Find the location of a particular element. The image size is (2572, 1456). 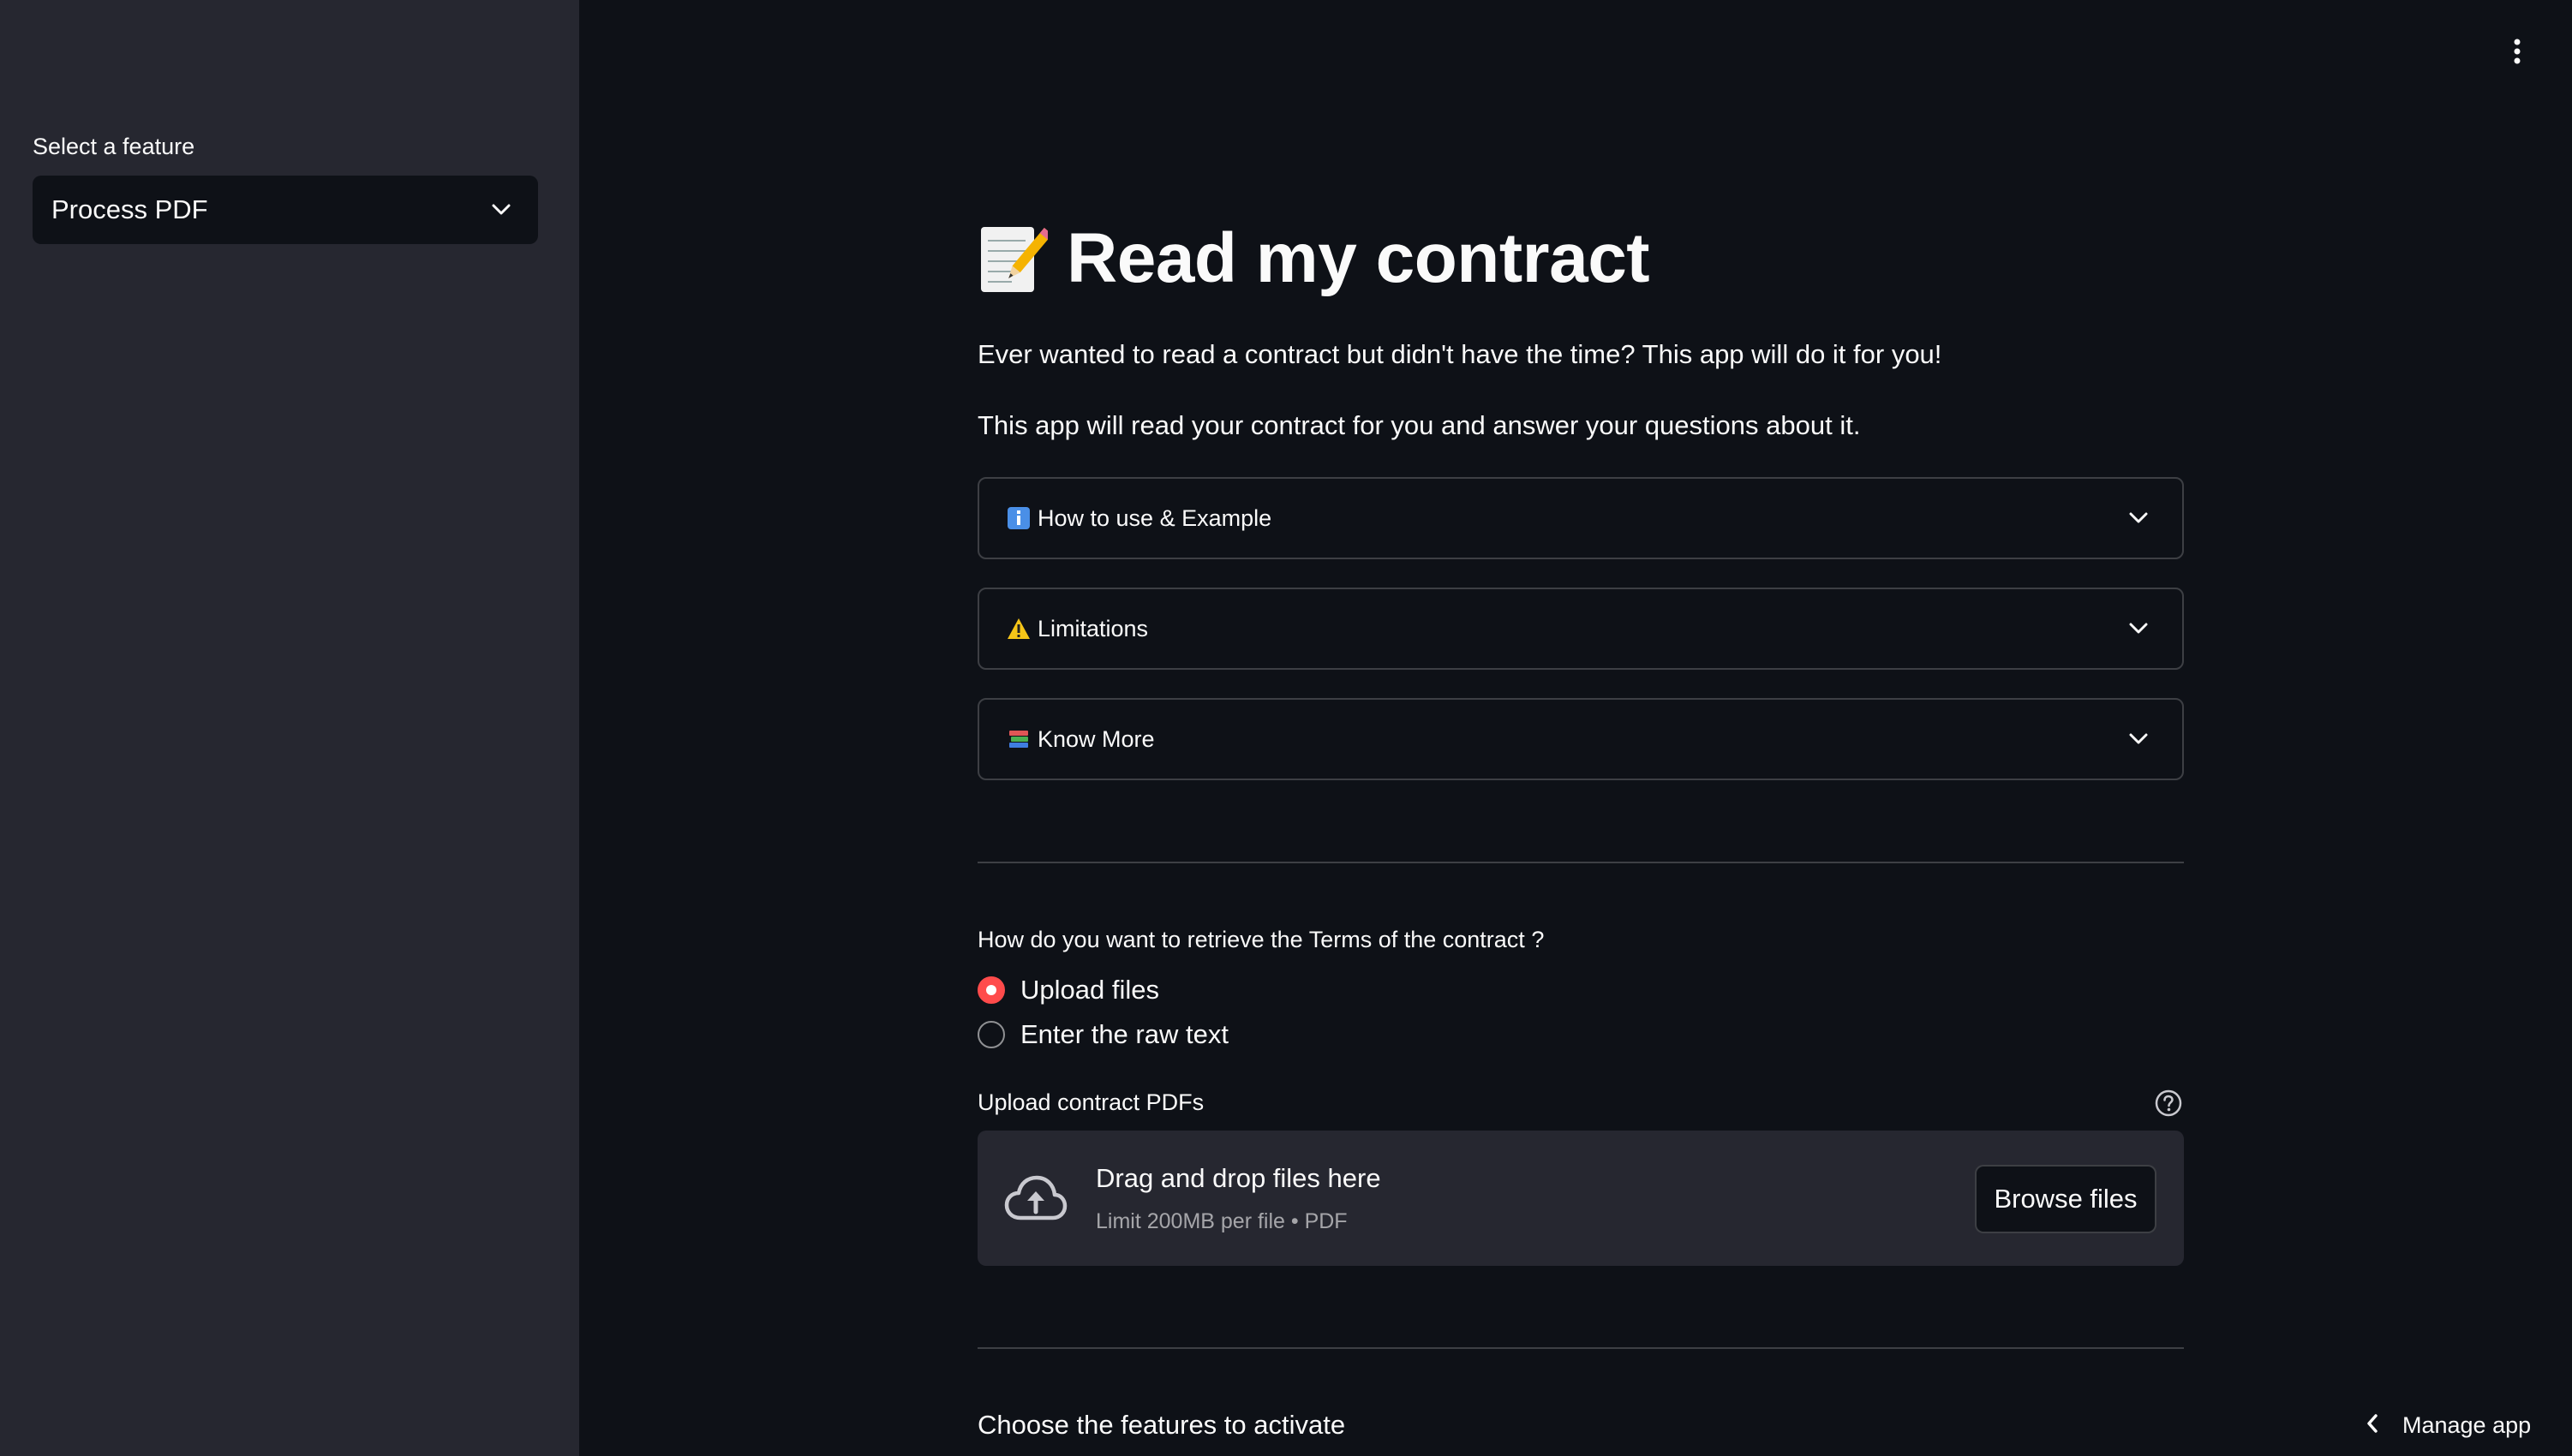

expander-label: Limitations is located at coordinates (1094, 628).